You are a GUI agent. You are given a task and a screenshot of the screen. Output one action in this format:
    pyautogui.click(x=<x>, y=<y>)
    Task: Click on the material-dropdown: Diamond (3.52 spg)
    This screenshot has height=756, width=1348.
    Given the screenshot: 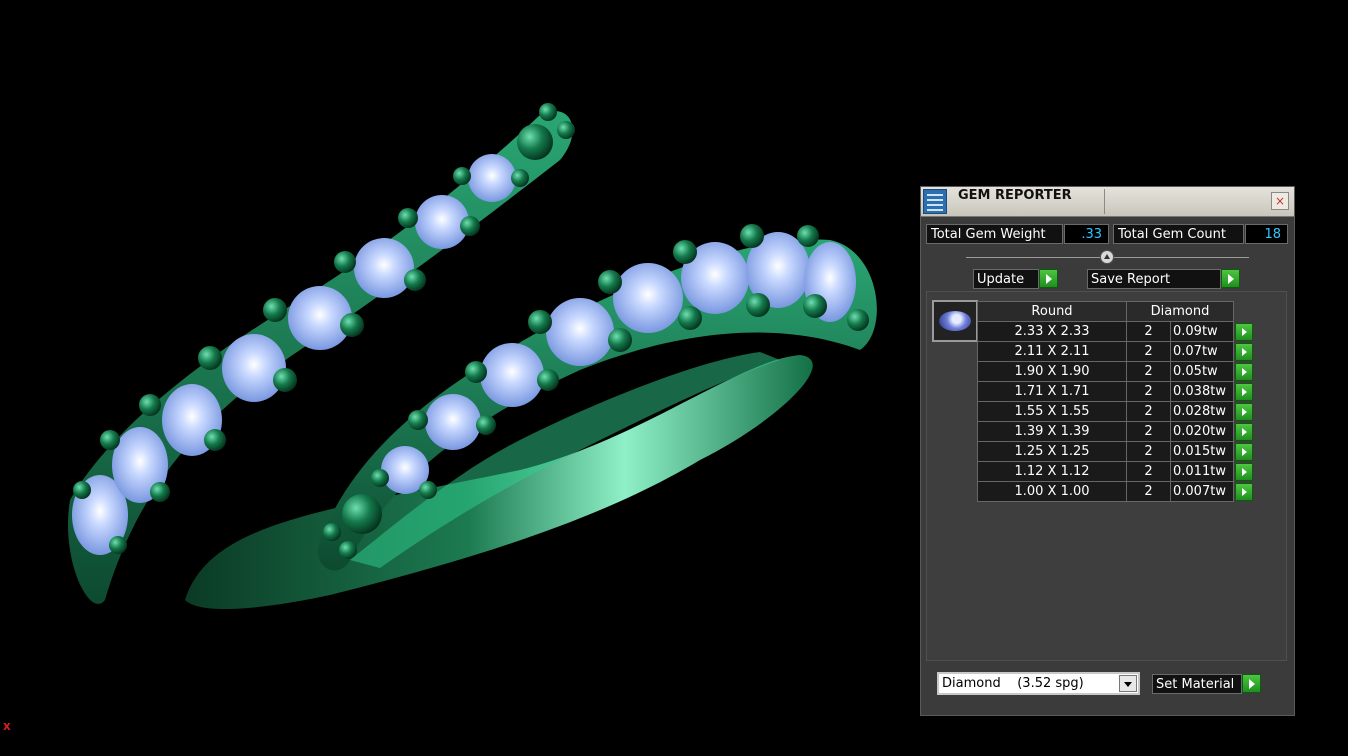 What is the action you would take?
    pyautogui.click(x=1038, y=683)
    